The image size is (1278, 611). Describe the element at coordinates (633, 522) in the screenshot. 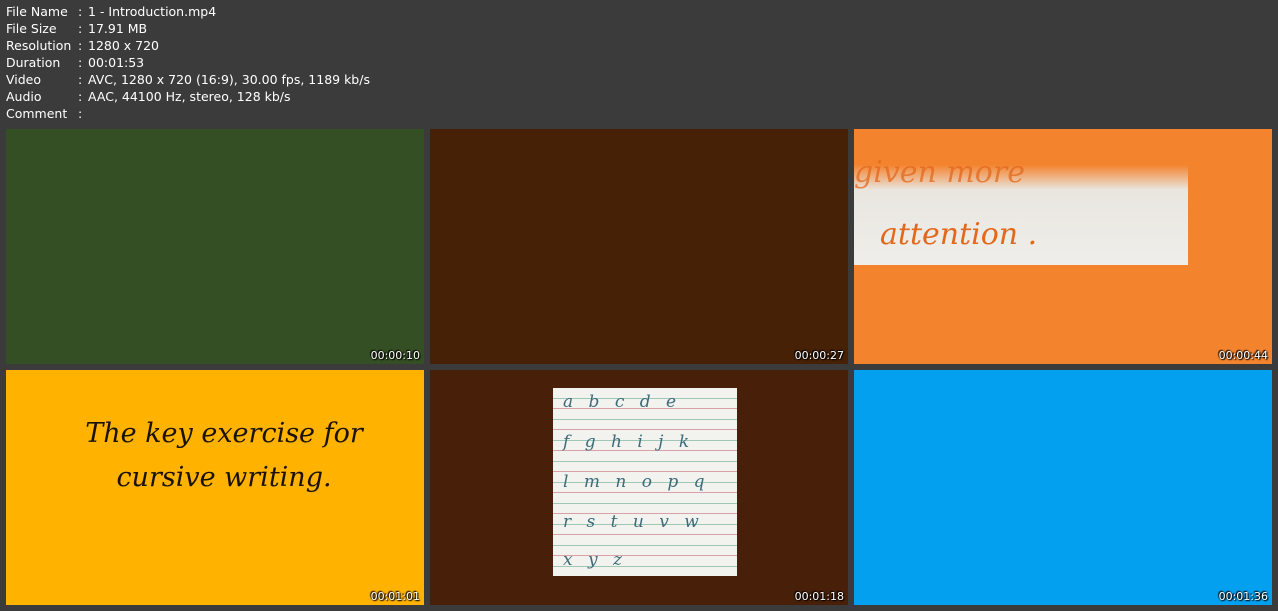

I see `alphabet-line: r s t u v w` at that location.